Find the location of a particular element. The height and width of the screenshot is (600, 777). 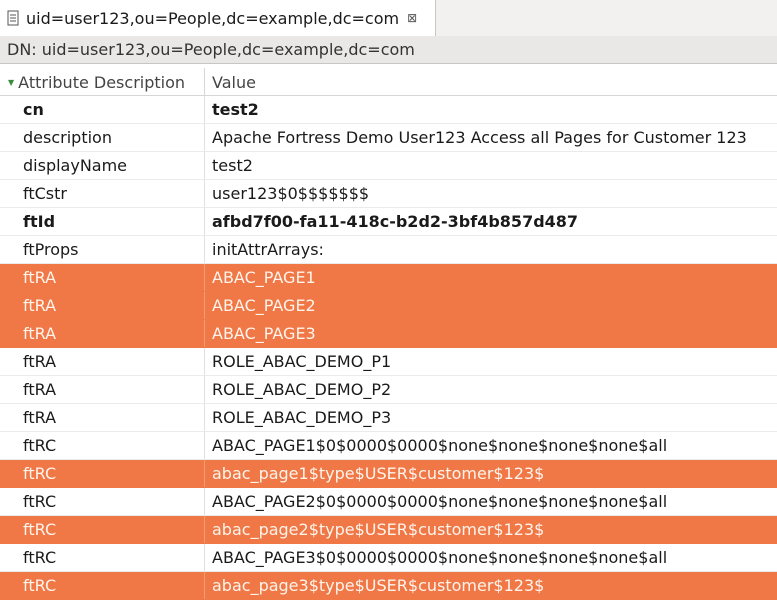

table-row: ftRA ABAC_PAGE3 is located at coordinates (388, 334).